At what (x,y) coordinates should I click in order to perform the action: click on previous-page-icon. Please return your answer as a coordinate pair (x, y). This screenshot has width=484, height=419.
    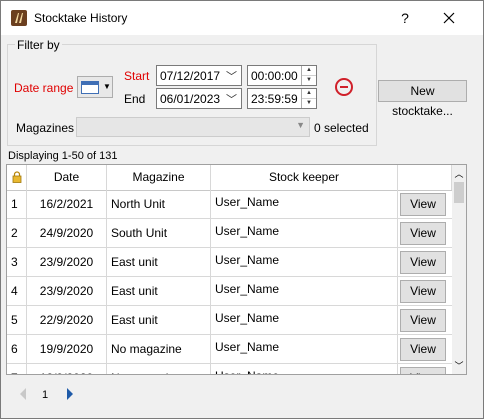
    Looking at the image, I should click on (23, 394).